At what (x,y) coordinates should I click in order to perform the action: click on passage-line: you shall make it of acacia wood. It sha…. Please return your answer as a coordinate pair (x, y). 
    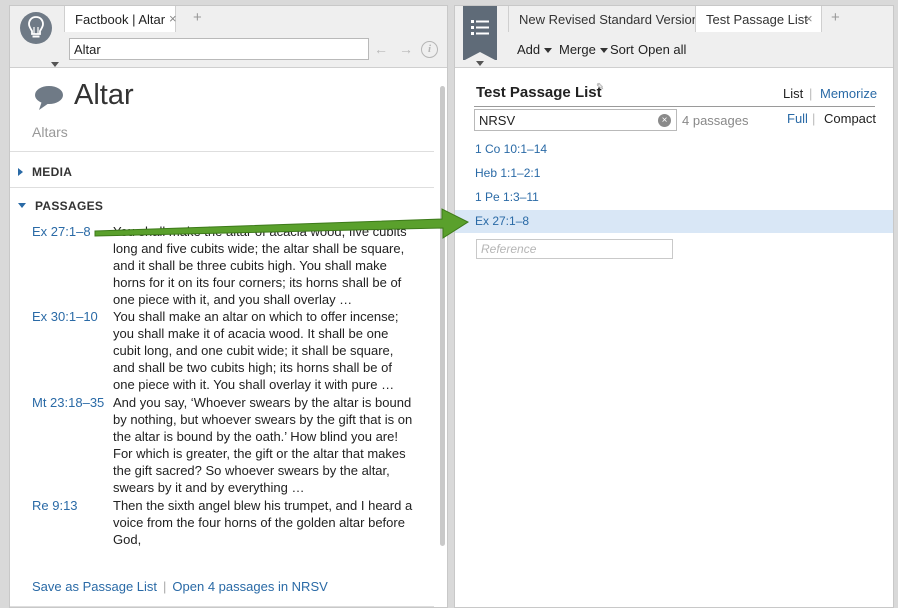
    Looking at the image, I should click on (251, 333).